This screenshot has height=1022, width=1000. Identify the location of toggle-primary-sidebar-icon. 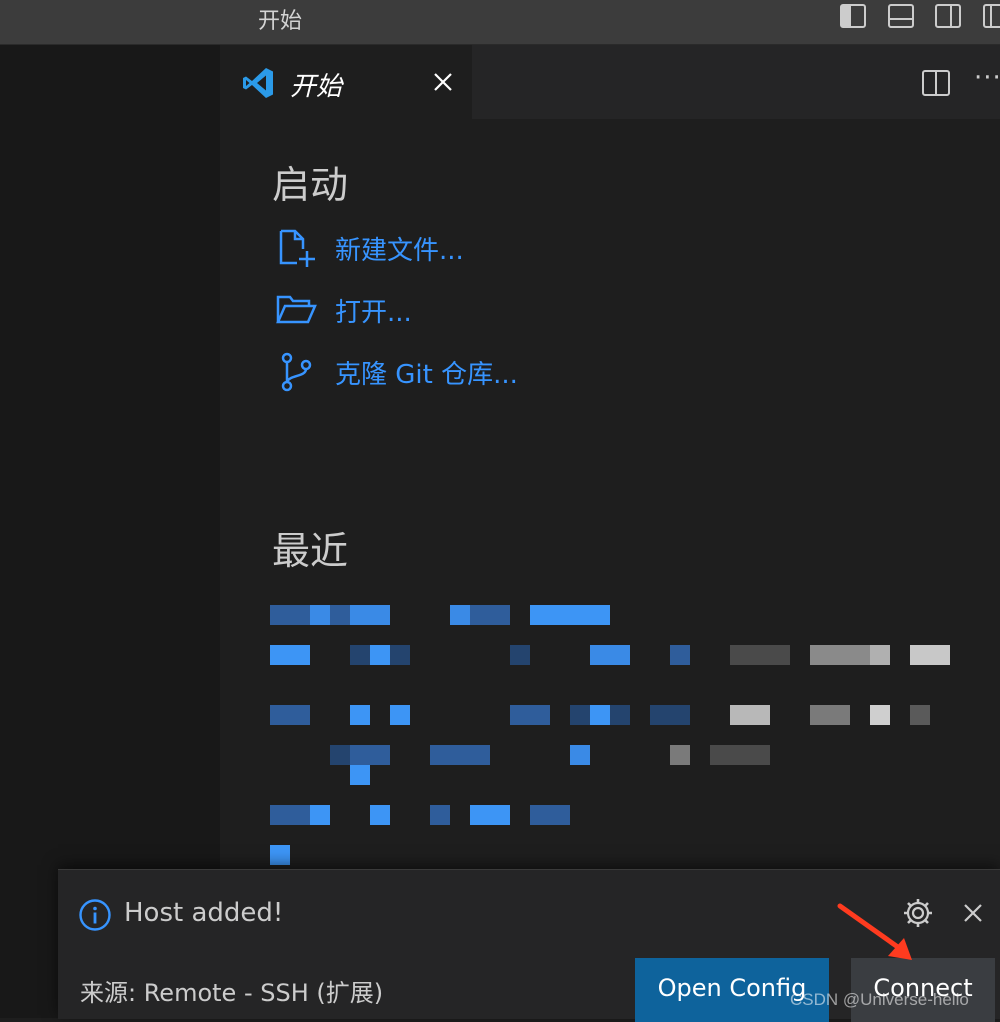
(853, 16).